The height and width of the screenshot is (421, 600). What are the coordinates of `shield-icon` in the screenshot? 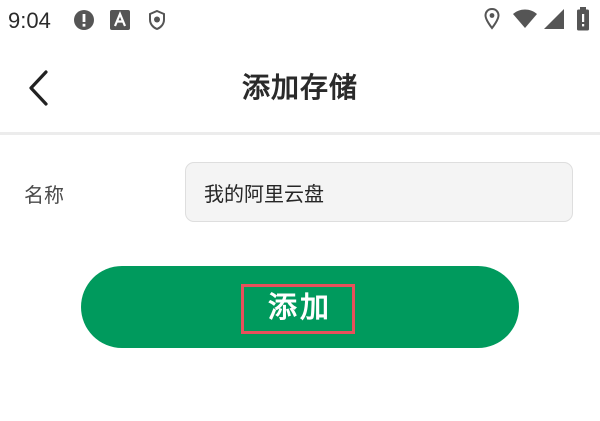 It's located at (157, 20).